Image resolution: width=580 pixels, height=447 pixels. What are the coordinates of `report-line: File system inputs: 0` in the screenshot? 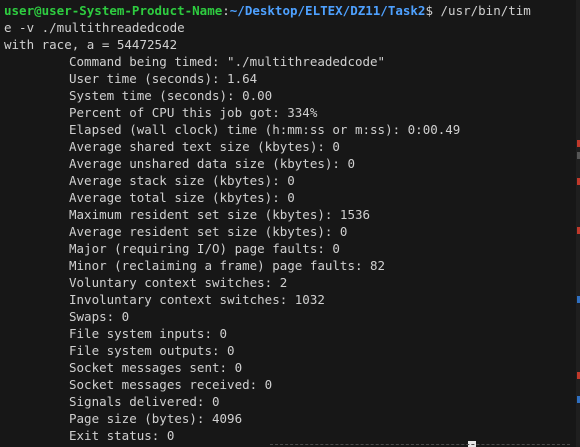 It's located at (148, 333).